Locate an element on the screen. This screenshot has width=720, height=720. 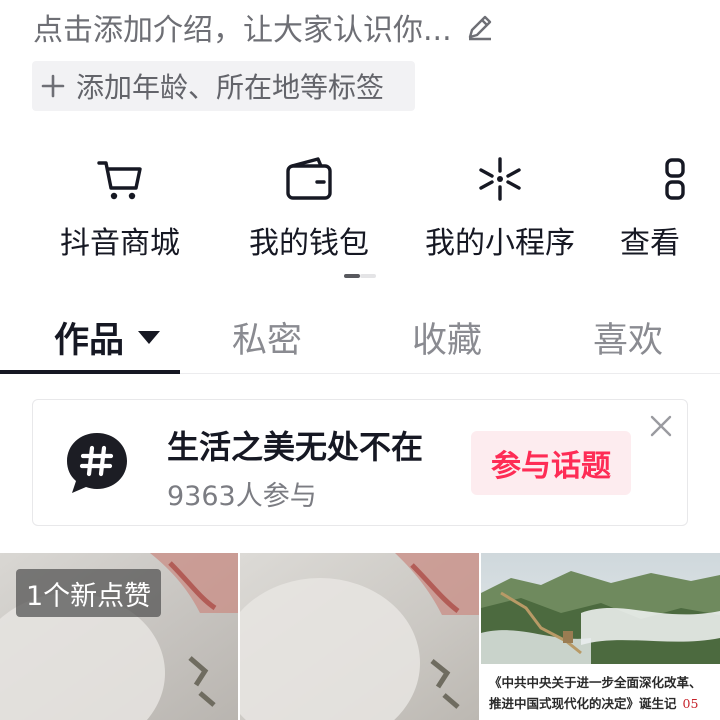
profile-tabs: 作品 私密 收藏 喜欢 is located at coordinates (360, 335).